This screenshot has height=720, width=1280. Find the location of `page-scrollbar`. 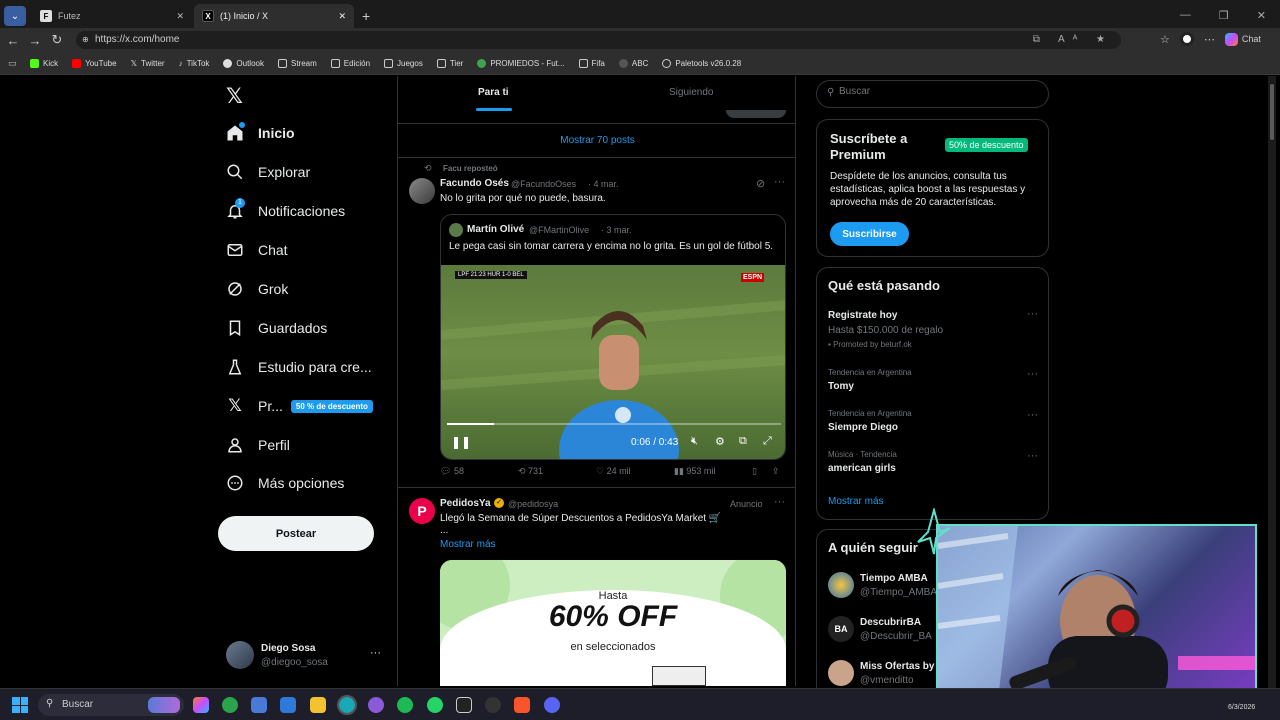

page-scrollbar is located at coordinates (1272, 382).